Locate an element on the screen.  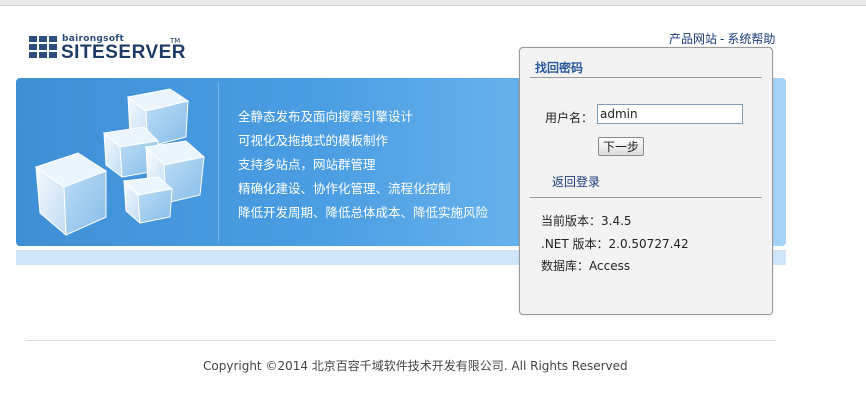
current-version: 当前版本：3.4.5 is located at coordinates (586, 221).